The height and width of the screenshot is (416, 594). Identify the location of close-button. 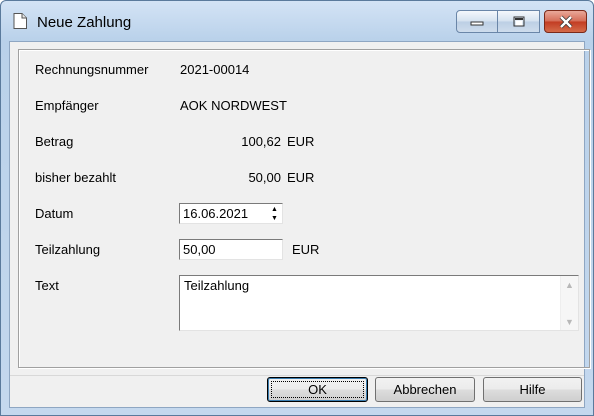
(565, 21).